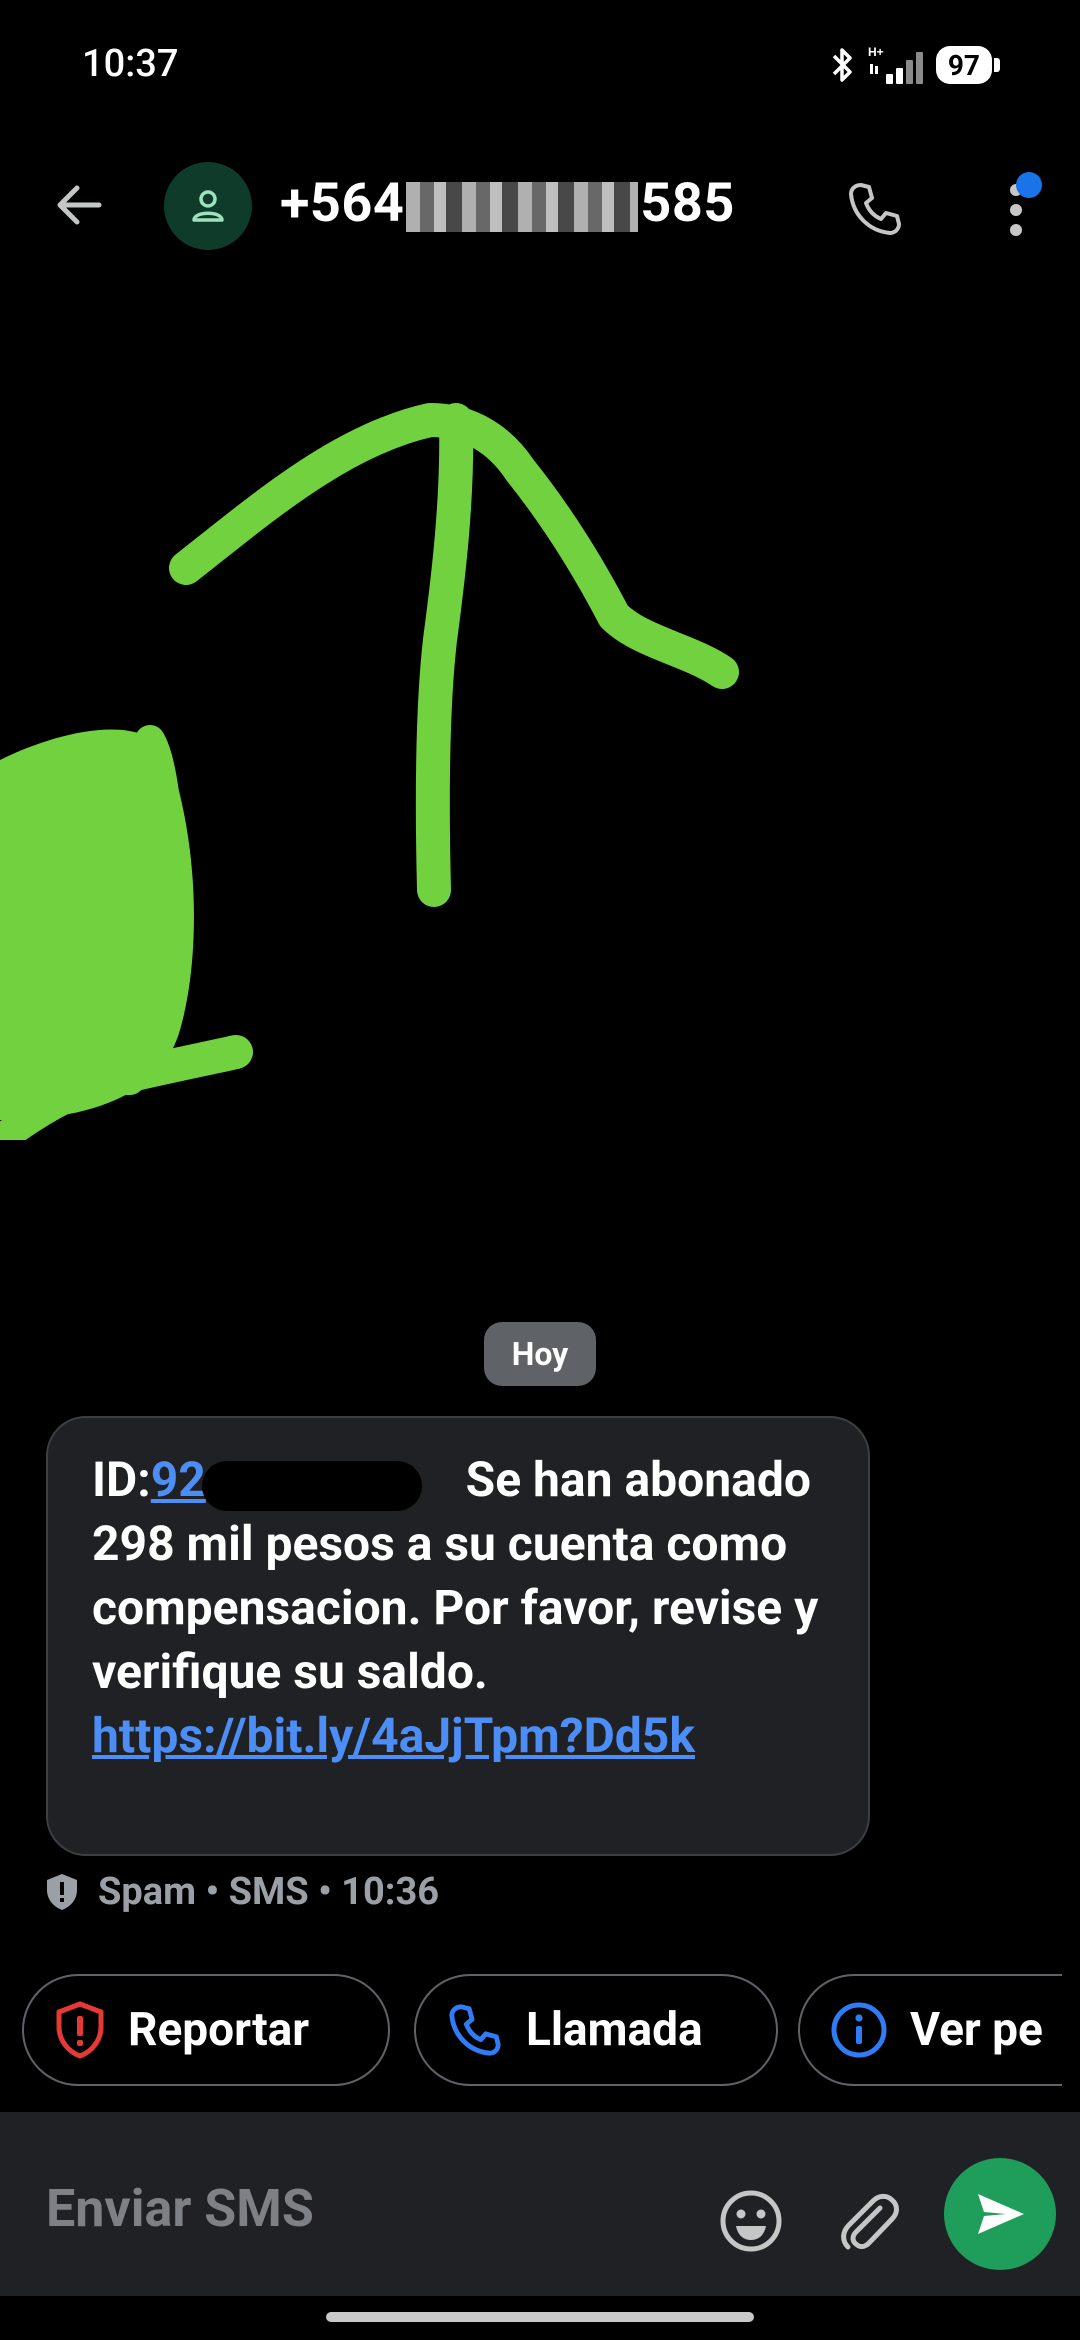 The height and width of the screenshot is (2340, 1080). I want to click on suggested-actions: Reportar Llamada Ver pe, so click(542, 2032).